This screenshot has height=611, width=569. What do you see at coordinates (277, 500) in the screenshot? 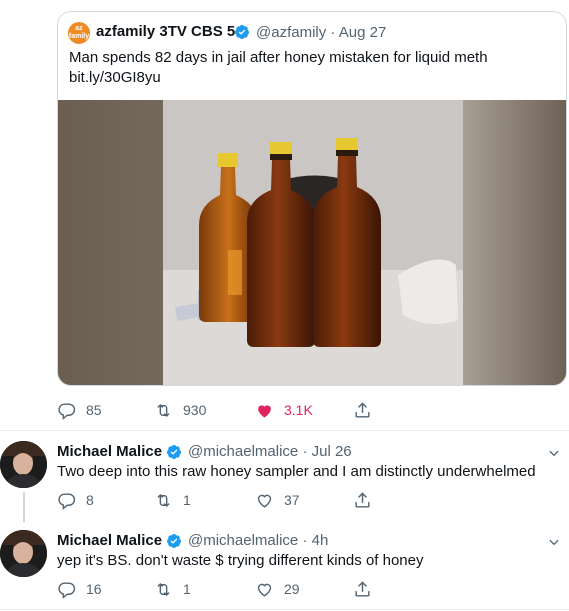
I see `like-button: 37` at bounding box center [277, 500].